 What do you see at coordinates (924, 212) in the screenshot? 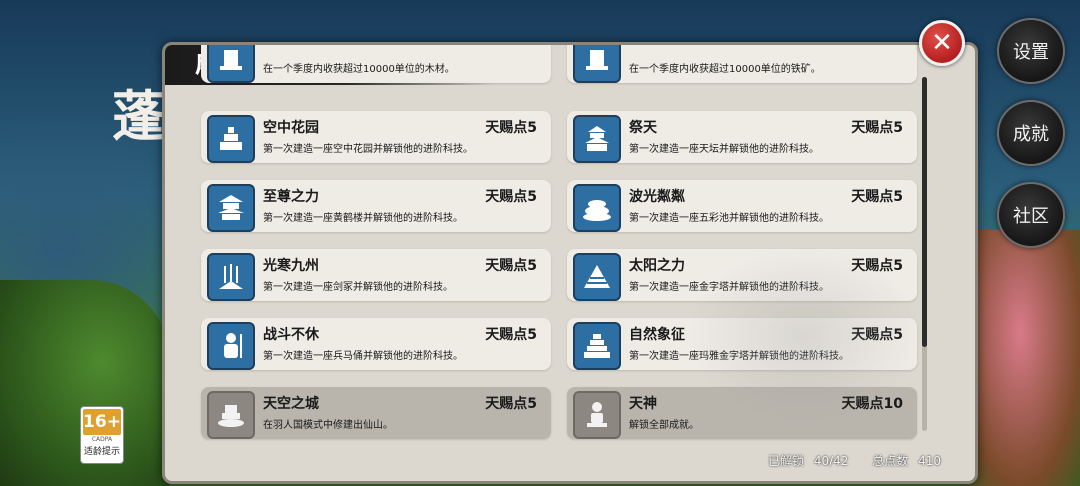
I see `scrollbar-thumb` at bounding box center [924, 212].